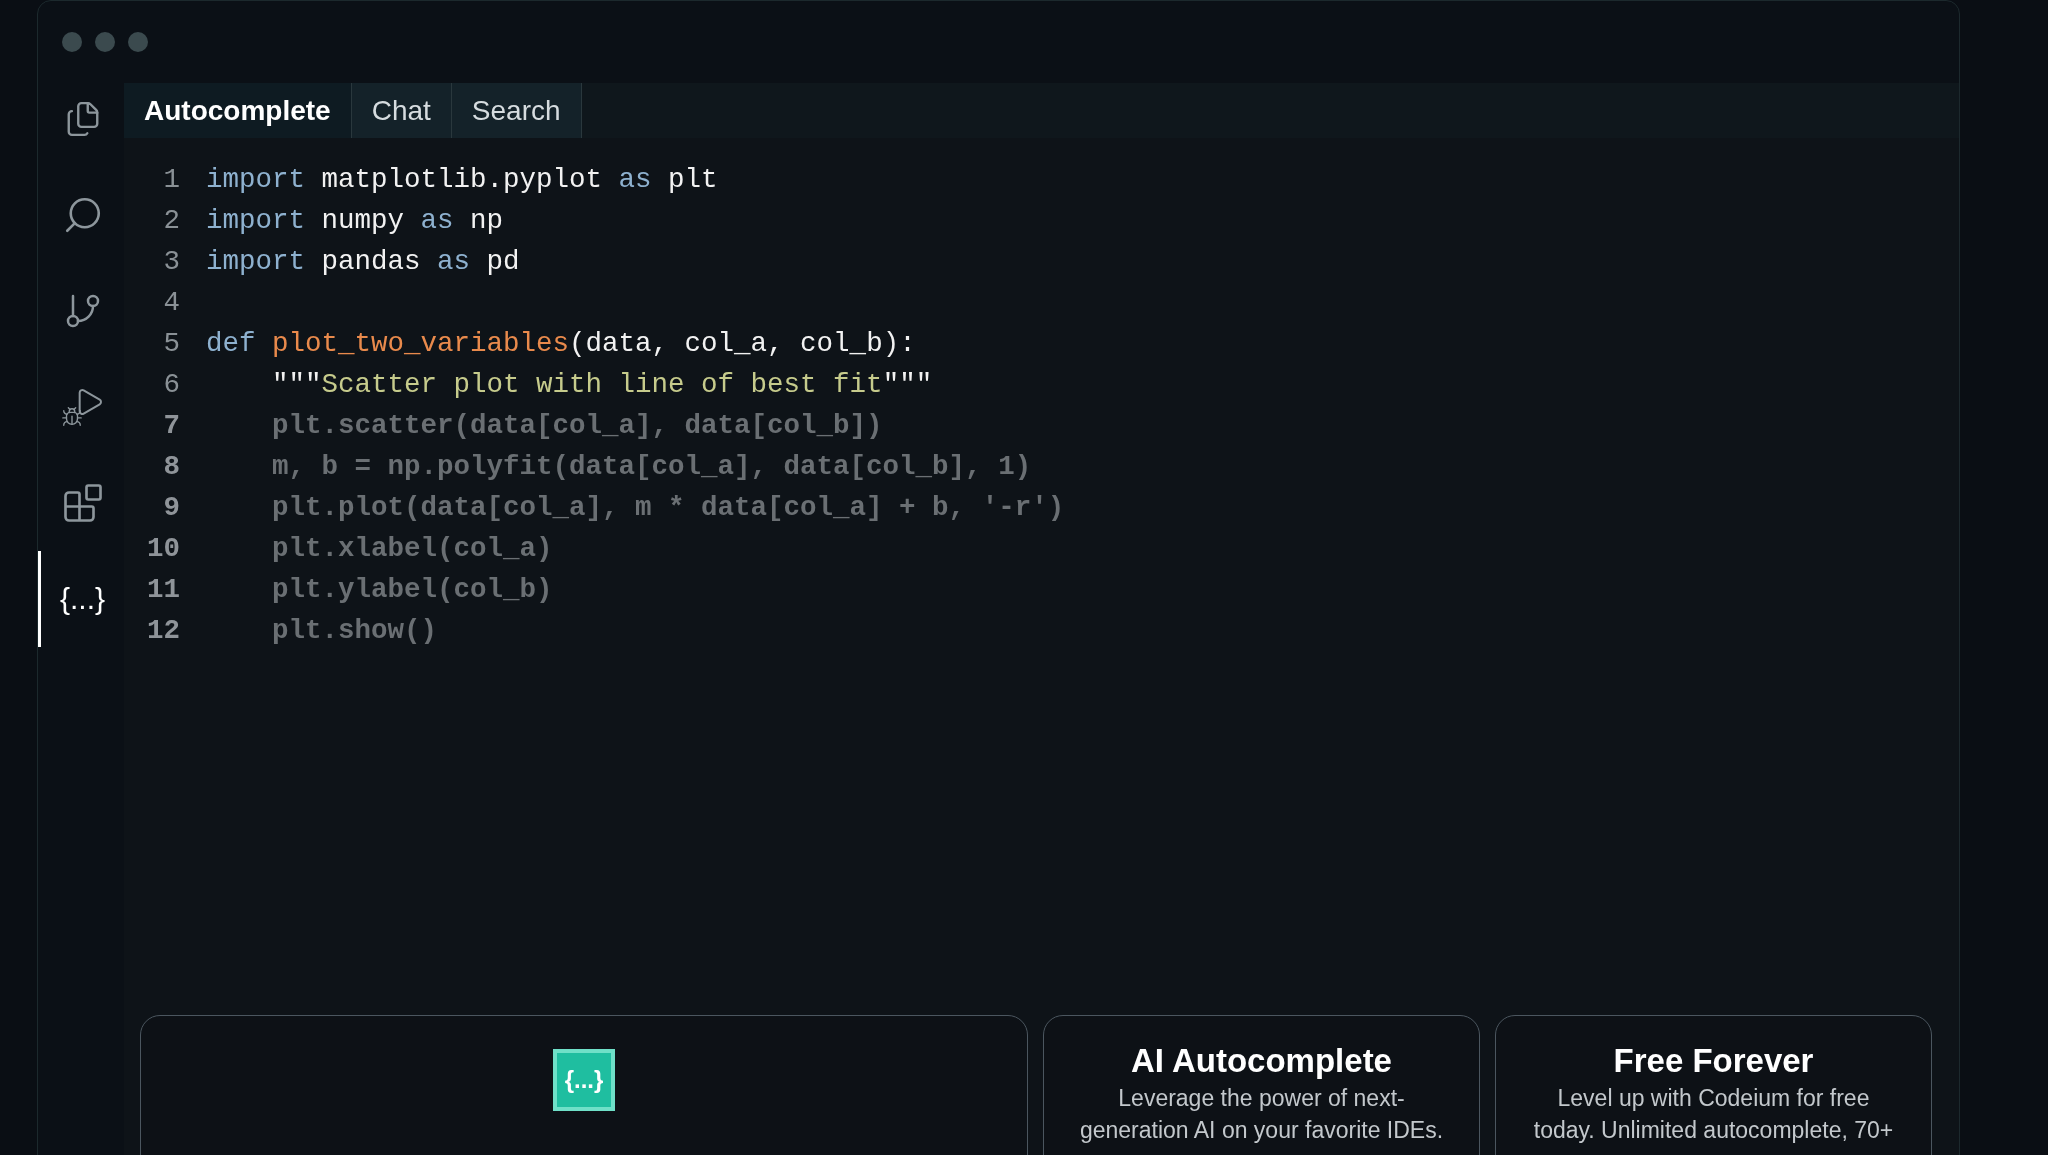 The width and height of the screenshot is (2048, 1155). What do you see at coordinates (163, 589) in the screenshot?
I see `line-number: 11` at bounding box center [163, 589].